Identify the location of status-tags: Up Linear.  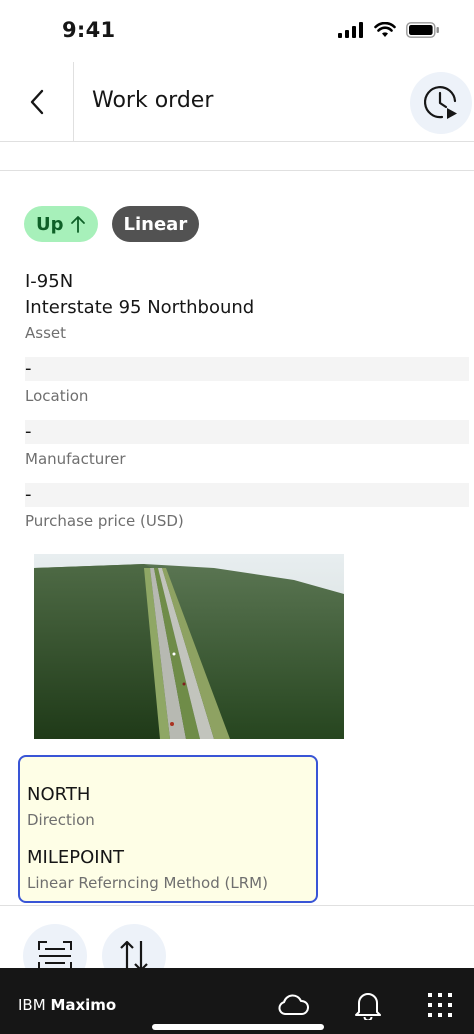
(112, 224).